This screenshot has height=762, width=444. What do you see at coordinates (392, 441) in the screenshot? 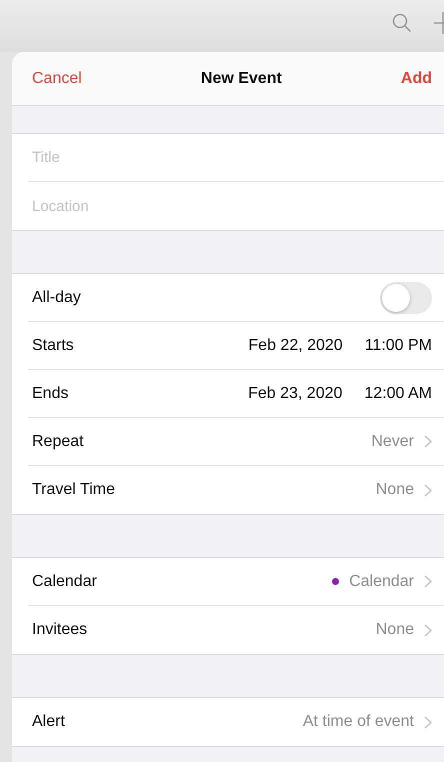
I see `row-value: Never` at bounding box center [392, 441].